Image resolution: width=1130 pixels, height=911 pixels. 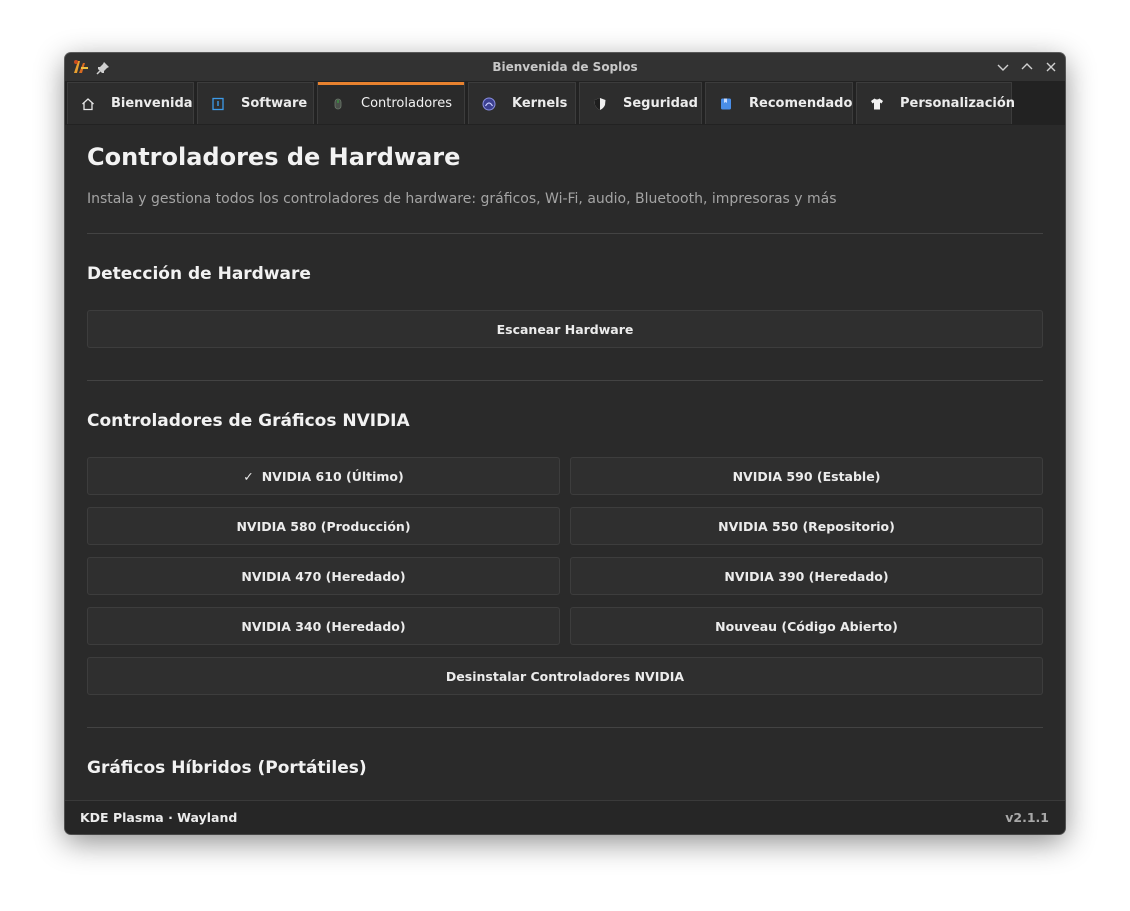 What do you see at coordinates (958, 103) in the screenshot?
I see `tab-label: Personalización` at bounding box center [958, 103].